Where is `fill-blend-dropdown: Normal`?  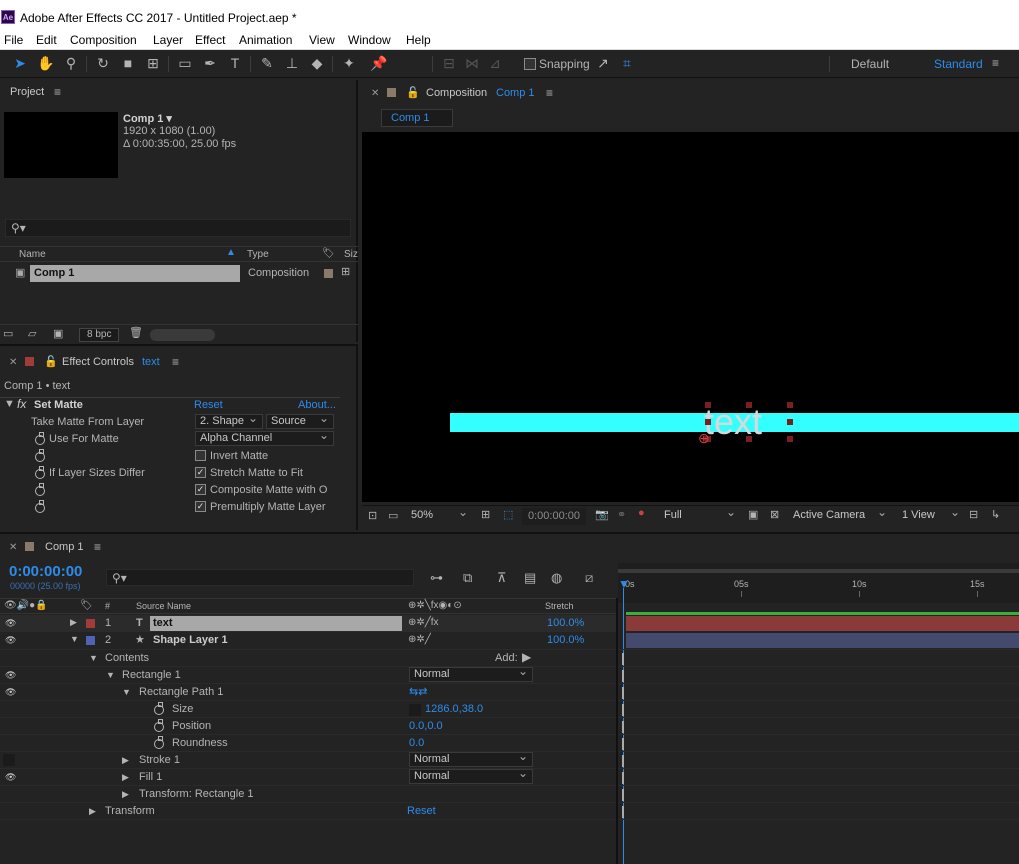 fill-blend-dropdown: Normal is located at coordinates (471, 775).